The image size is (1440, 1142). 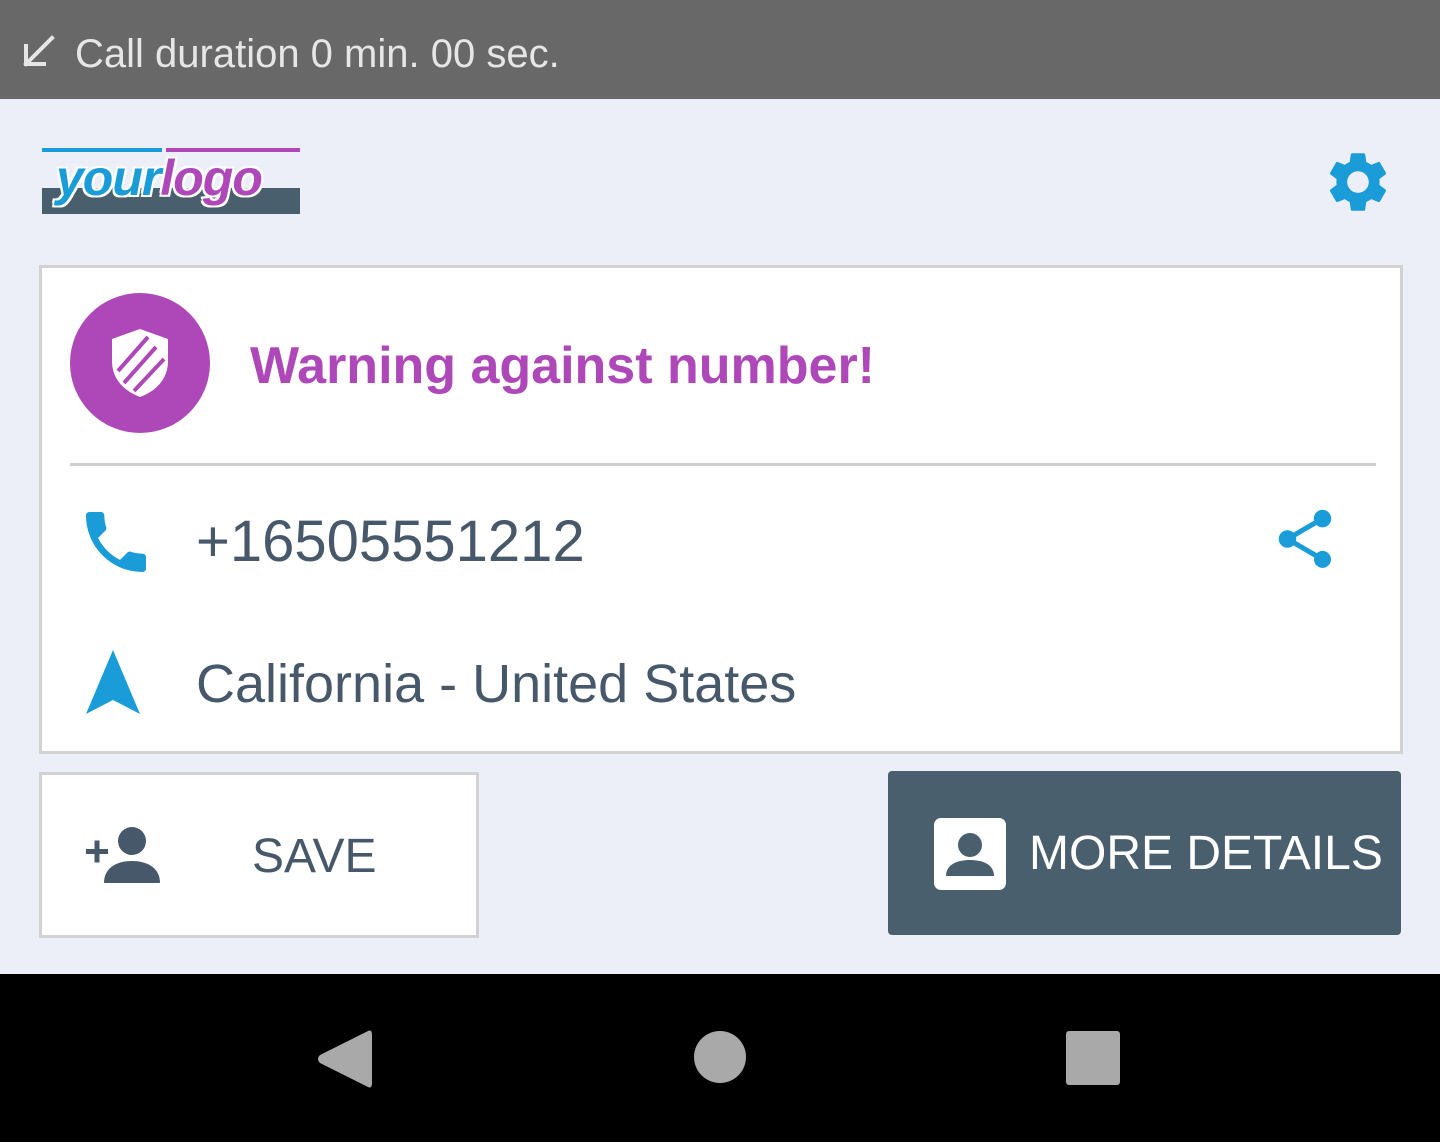 I want to click on save-label: SAVE, so click(x=314, y=856).